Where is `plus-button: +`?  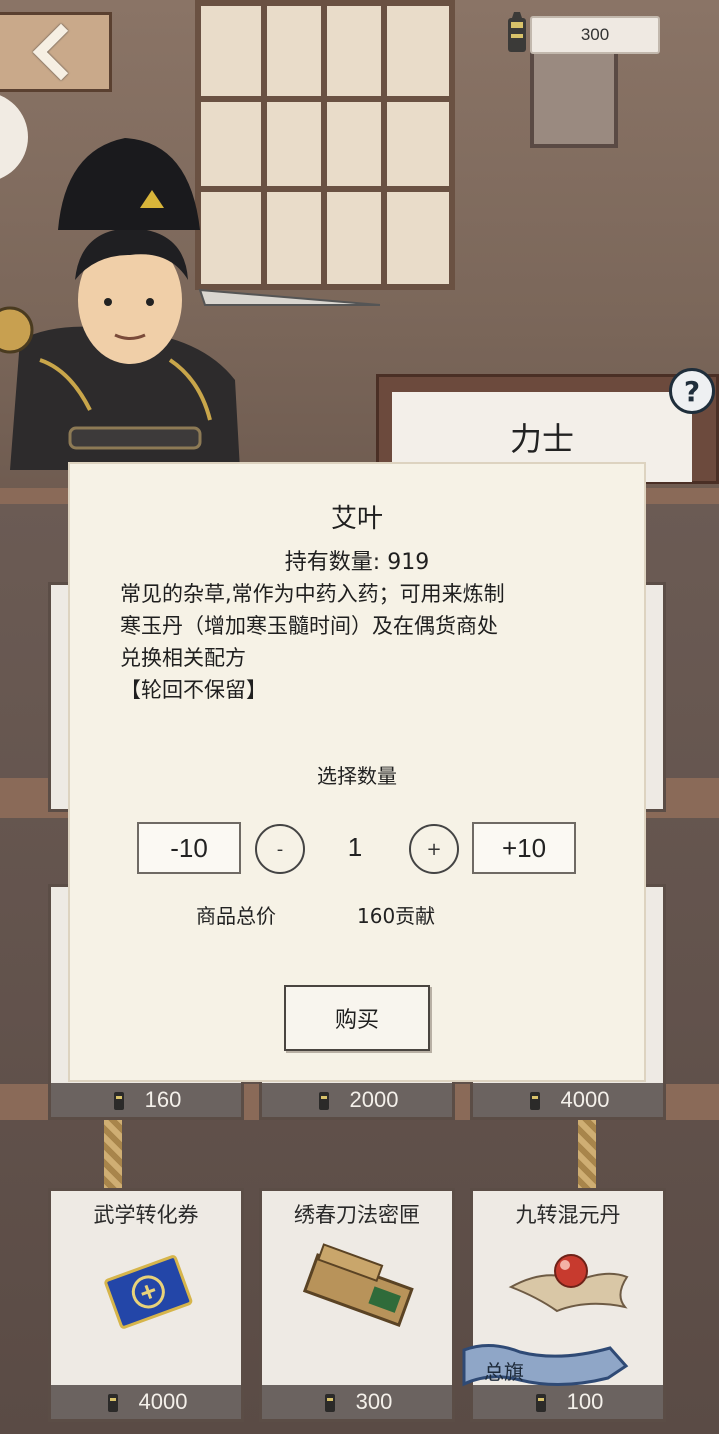 plus-button: + is located at coordinates (434, 849).